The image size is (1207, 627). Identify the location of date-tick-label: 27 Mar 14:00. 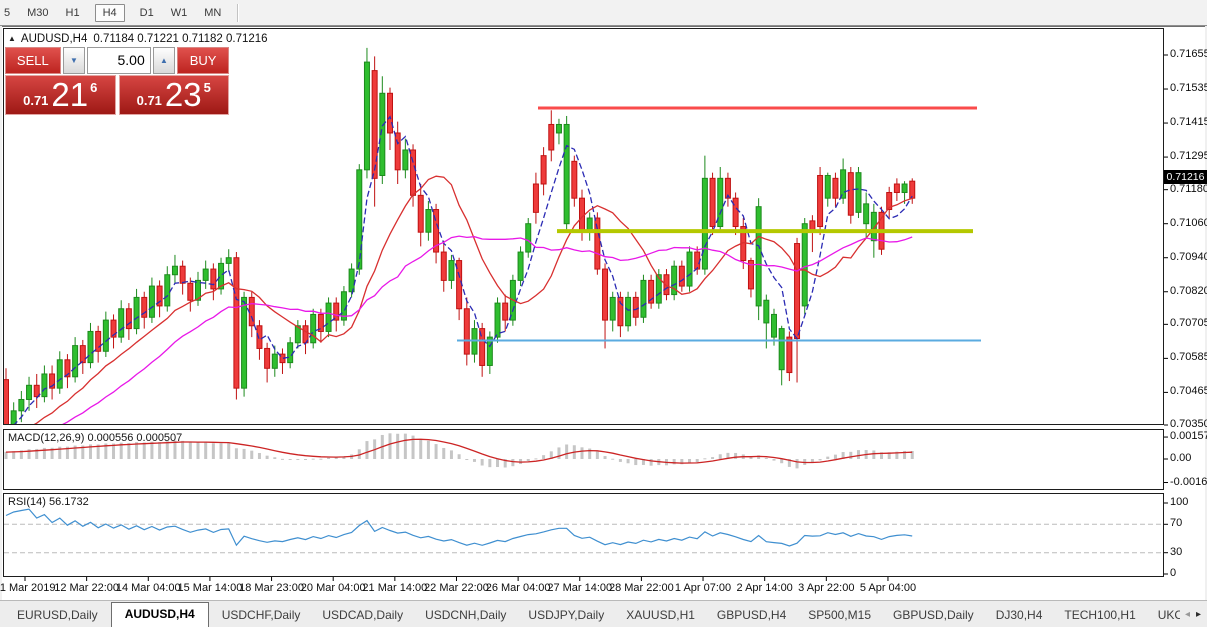
(580, 588).